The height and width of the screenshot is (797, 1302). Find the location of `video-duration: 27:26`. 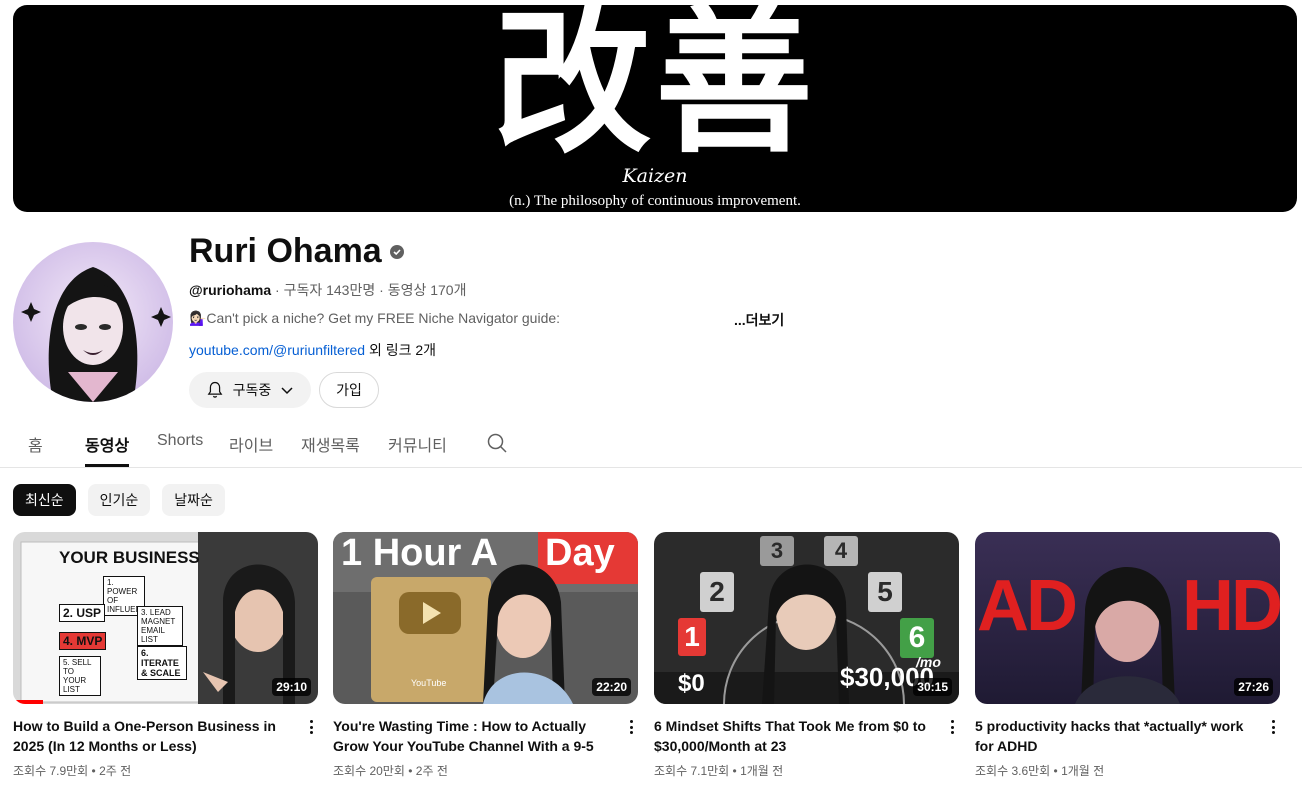

video-duration: 27:26 is located at coordinates (1253, 687).